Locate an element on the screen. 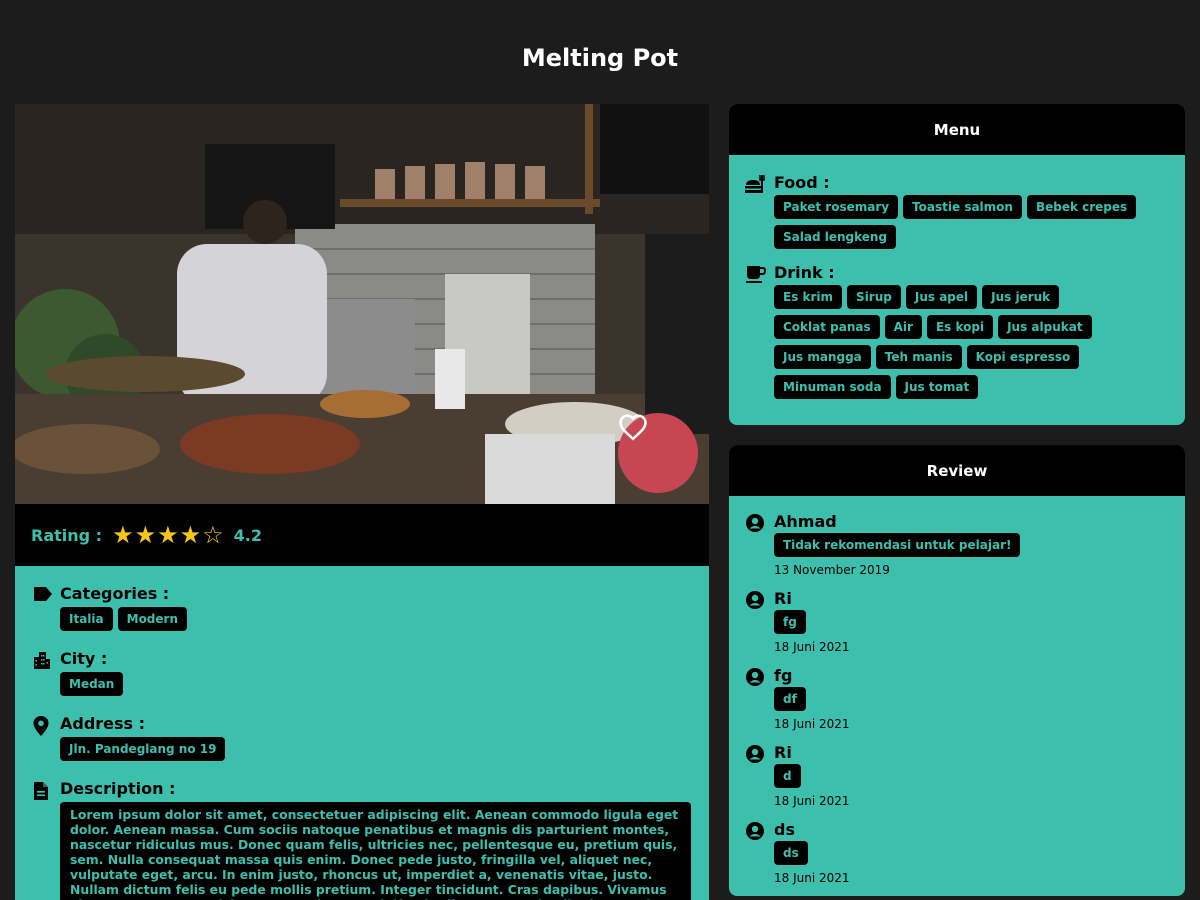  review-text: fg is located at coordinates (790, 622).